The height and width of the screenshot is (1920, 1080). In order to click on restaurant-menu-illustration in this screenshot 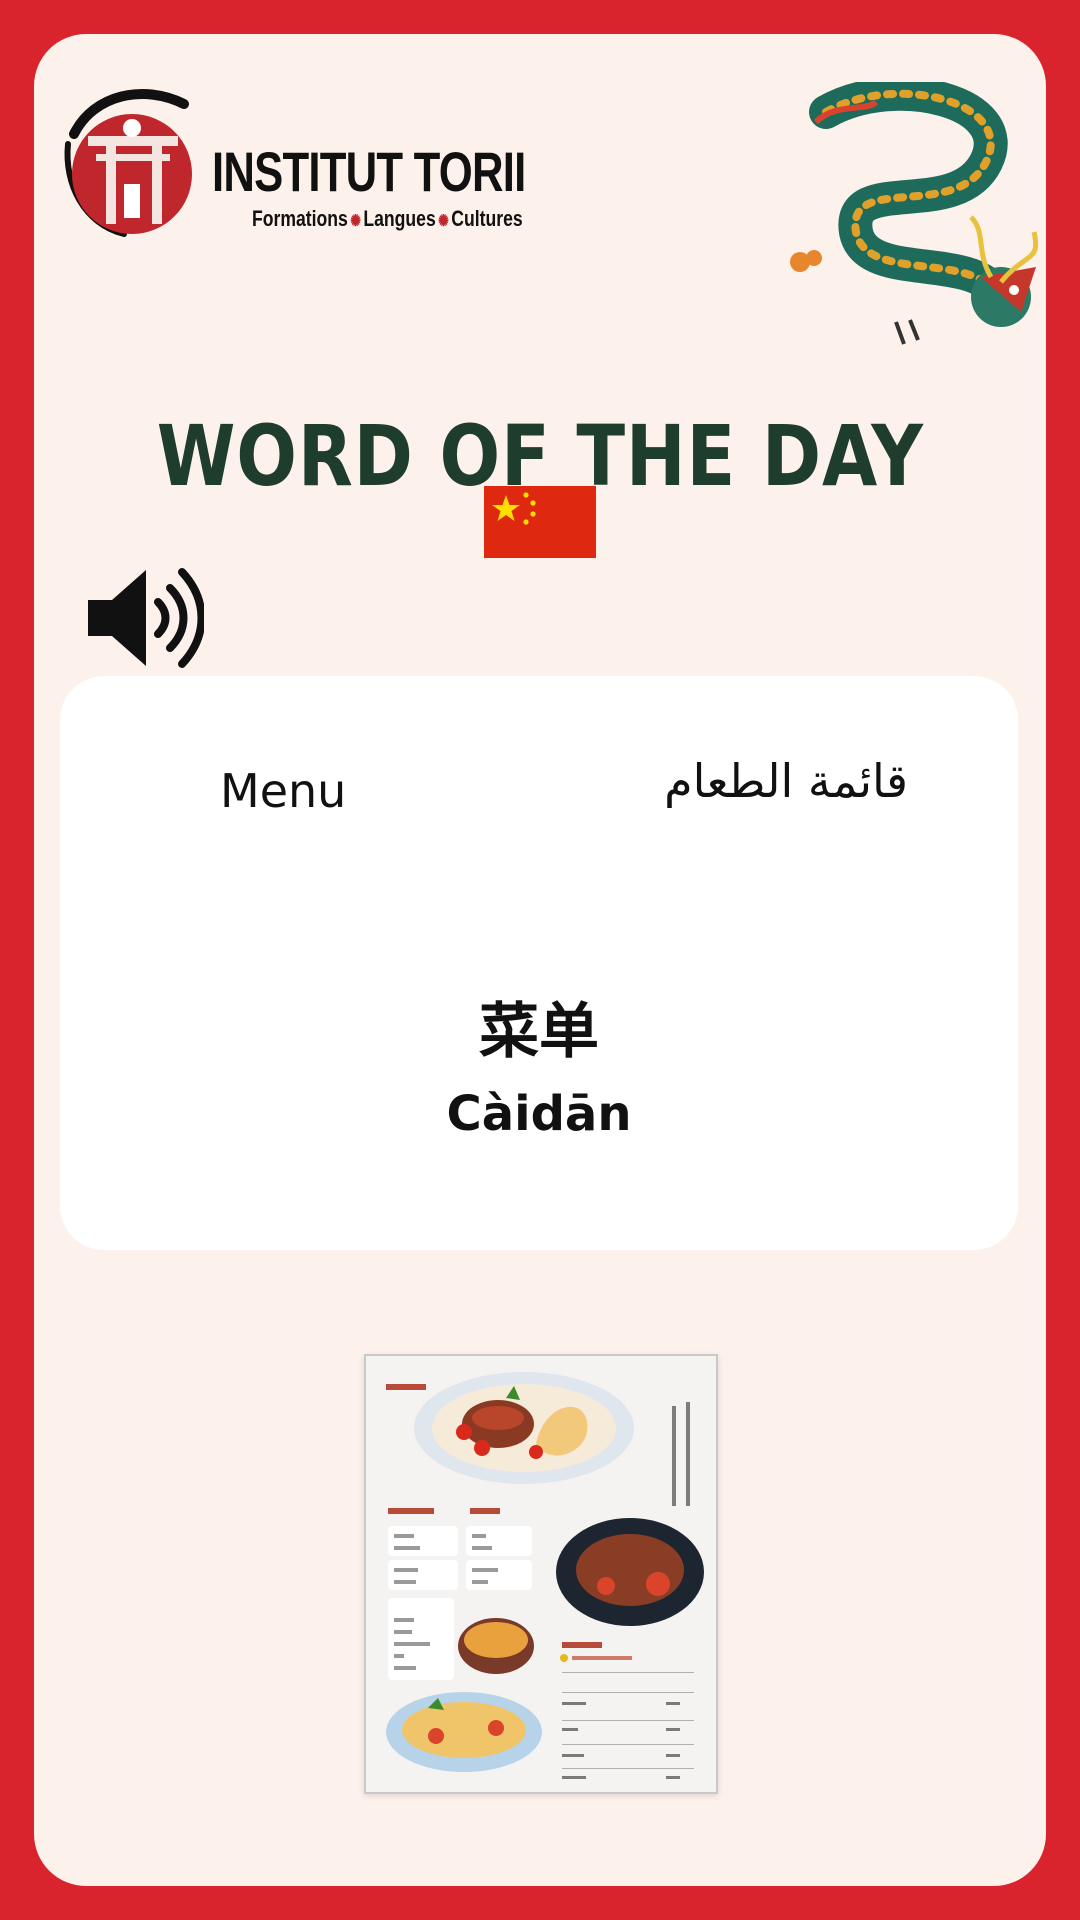, I will do `click(541, 1574)`.